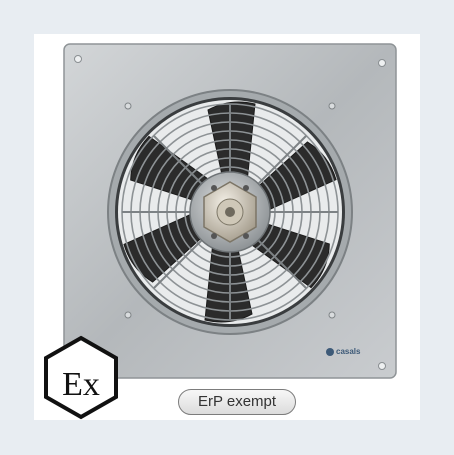  I want to click on brand-logo: casals, so click(343, 351).